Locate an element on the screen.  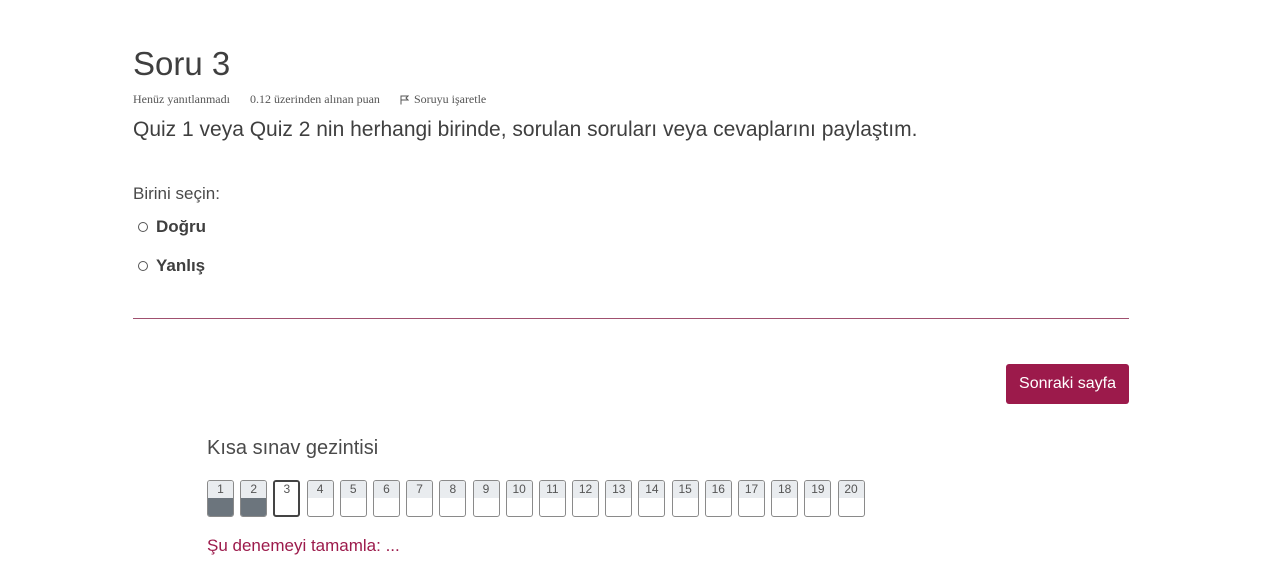
quiz-nav-button-number: 5 is located at coordinates (353, 489).